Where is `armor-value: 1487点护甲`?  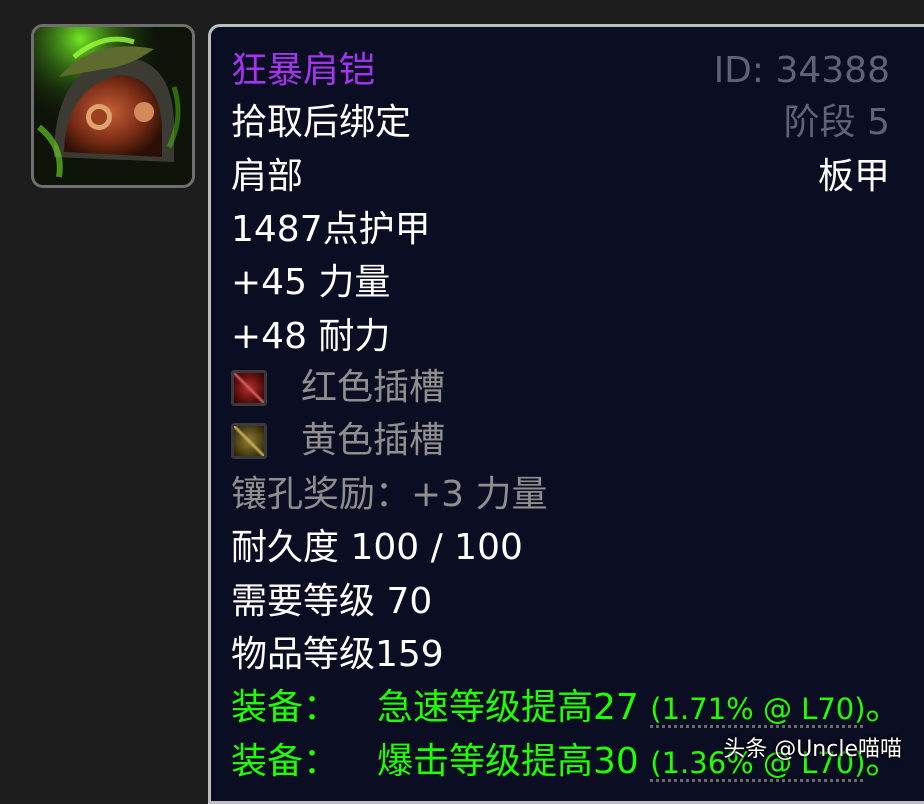
armor-value: 1487点护甲 is located at coordinates (331, 229).